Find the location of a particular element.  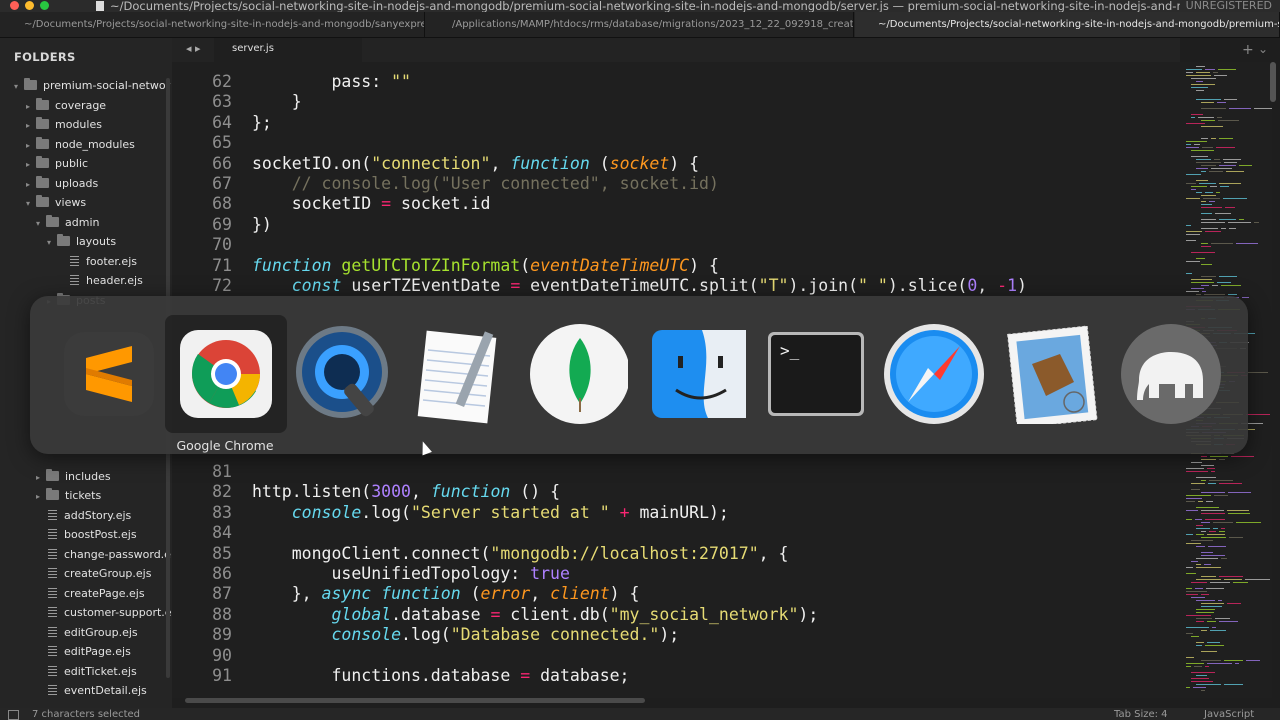

sidebar-item-modules: ▸ modules is located at coordinates (64, 124).